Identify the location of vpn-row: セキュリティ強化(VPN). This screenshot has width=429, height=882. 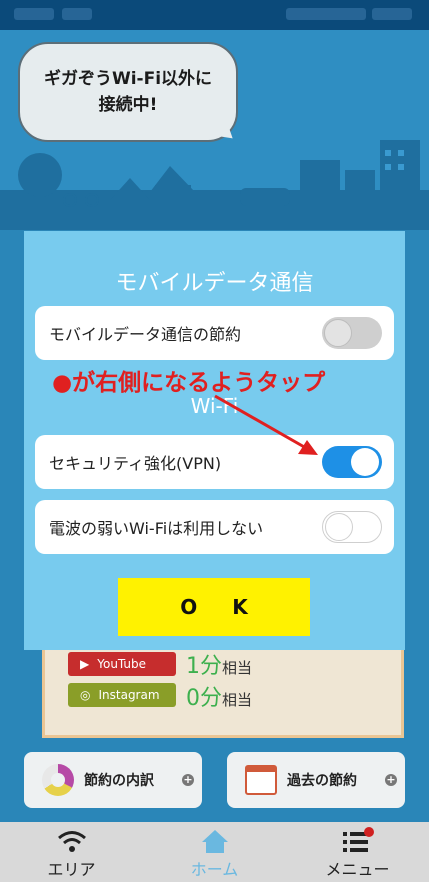
(214, 462).